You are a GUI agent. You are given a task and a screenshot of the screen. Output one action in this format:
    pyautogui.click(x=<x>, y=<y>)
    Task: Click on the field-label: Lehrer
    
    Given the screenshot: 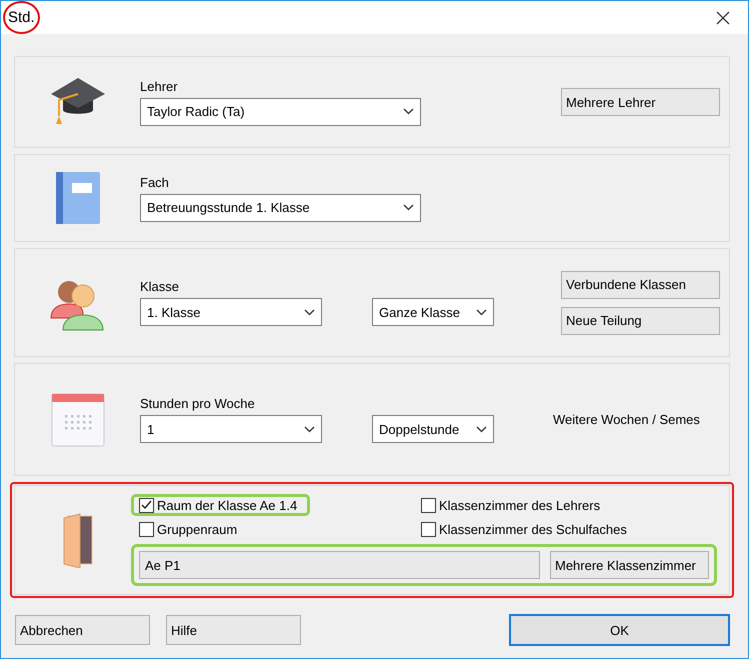 What is the action you would take?
    pyautogui.click(x=159, y=86)
    